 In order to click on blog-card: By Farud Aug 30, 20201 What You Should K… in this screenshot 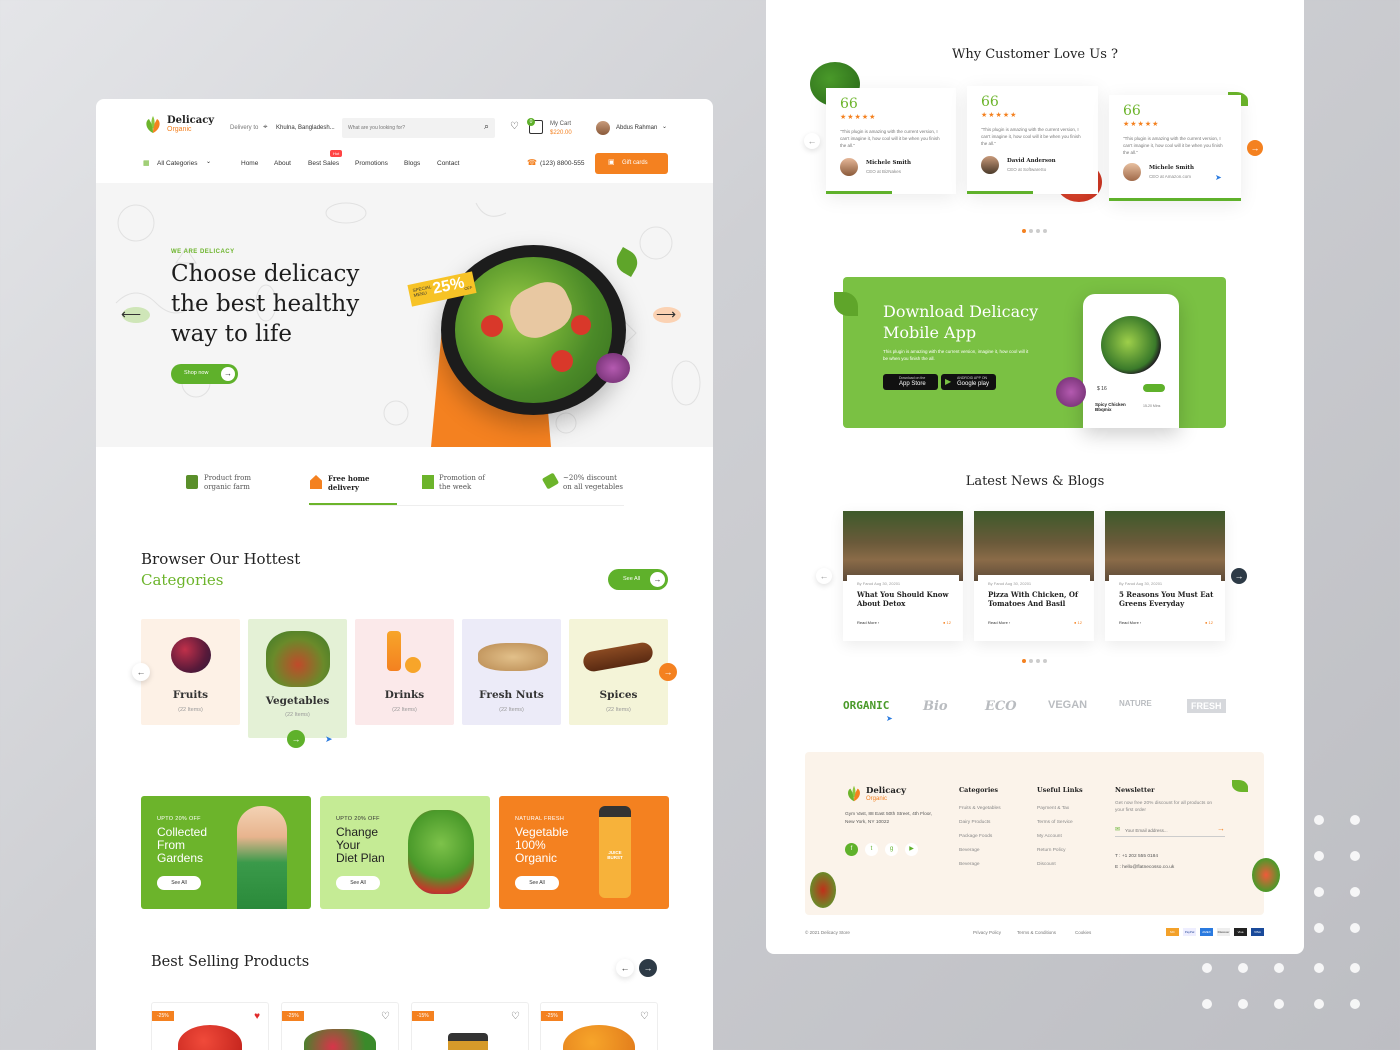, I will do `click(903, 576)`.